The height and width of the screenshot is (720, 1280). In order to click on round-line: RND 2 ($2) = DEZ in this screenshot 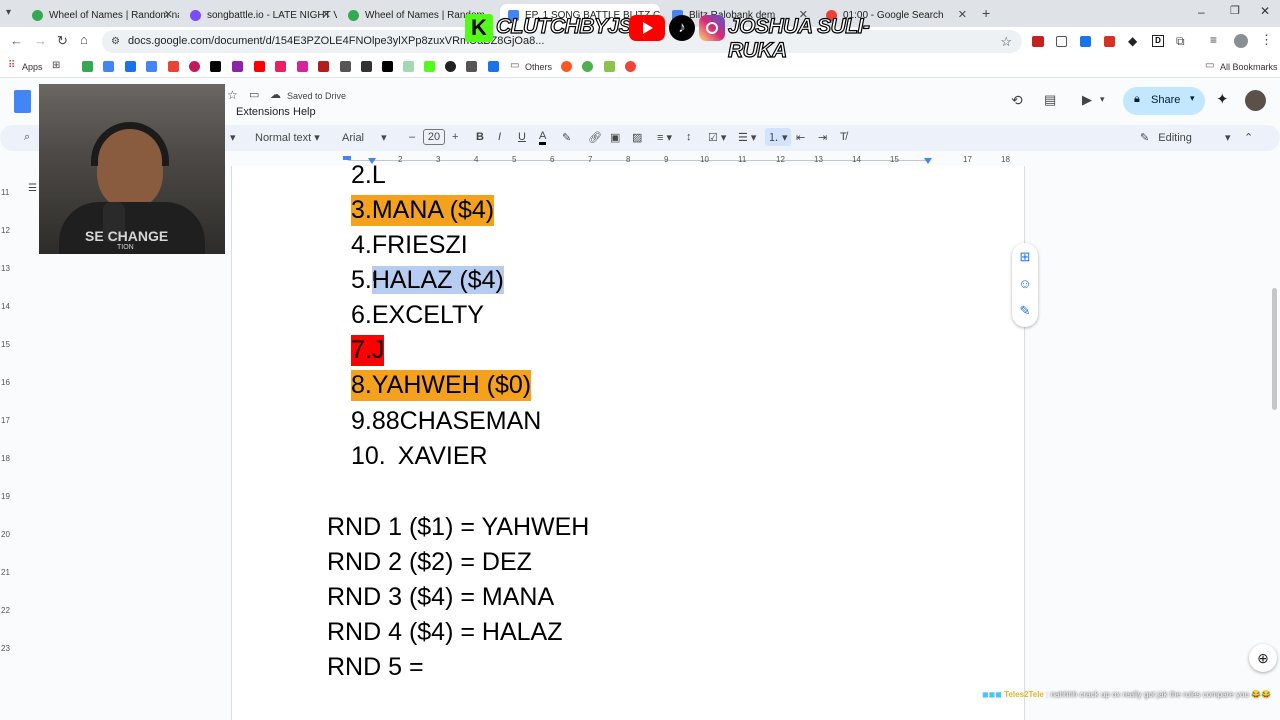, I will do `click(429, 562)`.